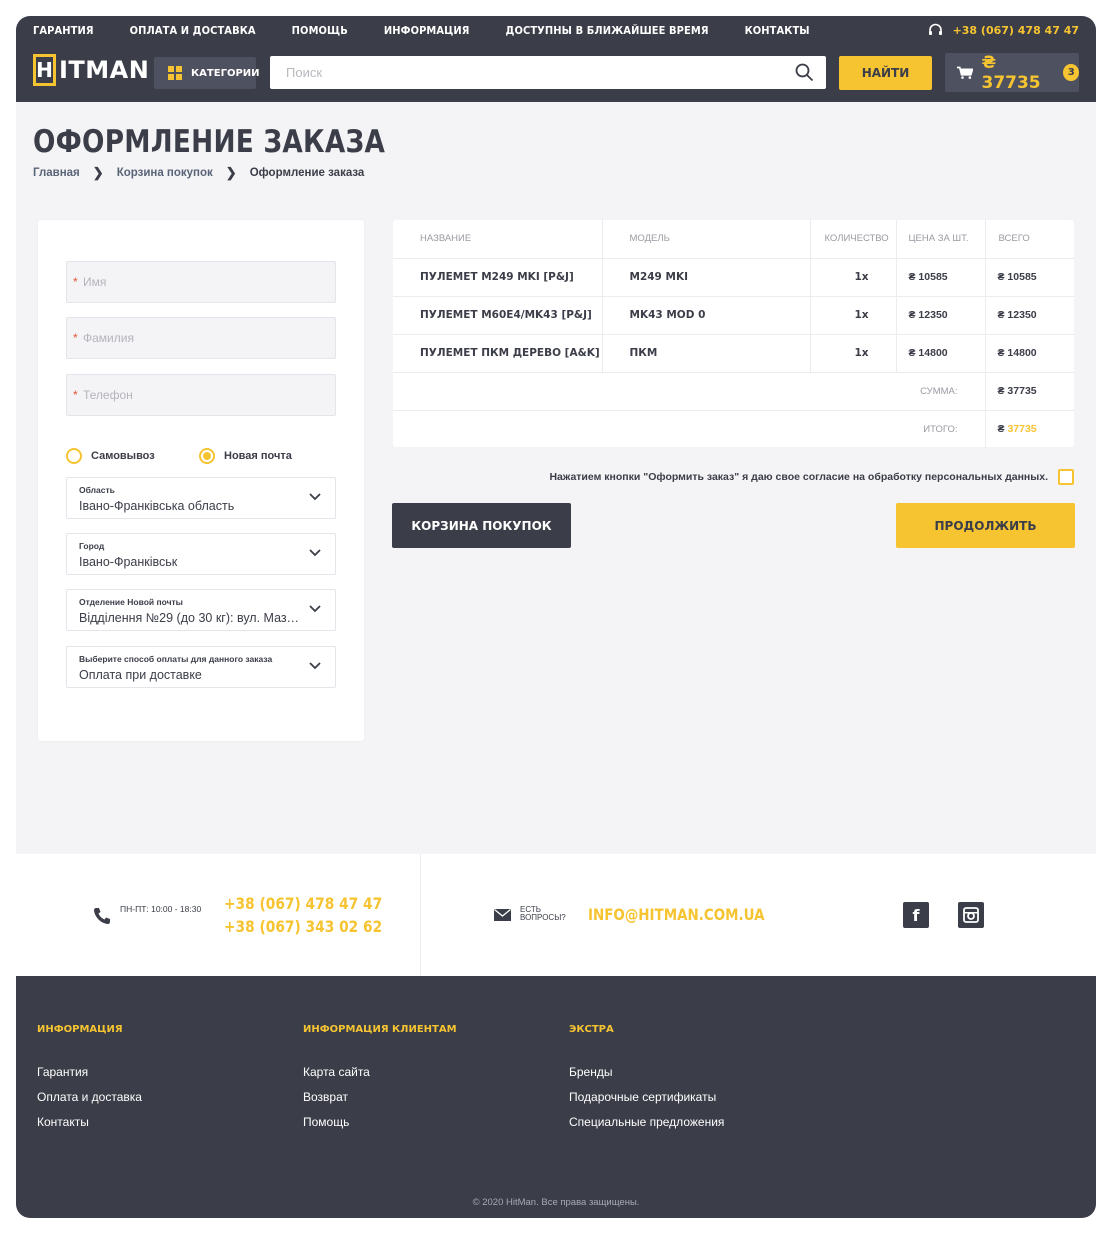 This screenshot has height=1234, width=1112. What do you see at coordinates (380, 1097) in the screenshot?
I see `footer-link: Возврат` at bounding box center [380, 1097].